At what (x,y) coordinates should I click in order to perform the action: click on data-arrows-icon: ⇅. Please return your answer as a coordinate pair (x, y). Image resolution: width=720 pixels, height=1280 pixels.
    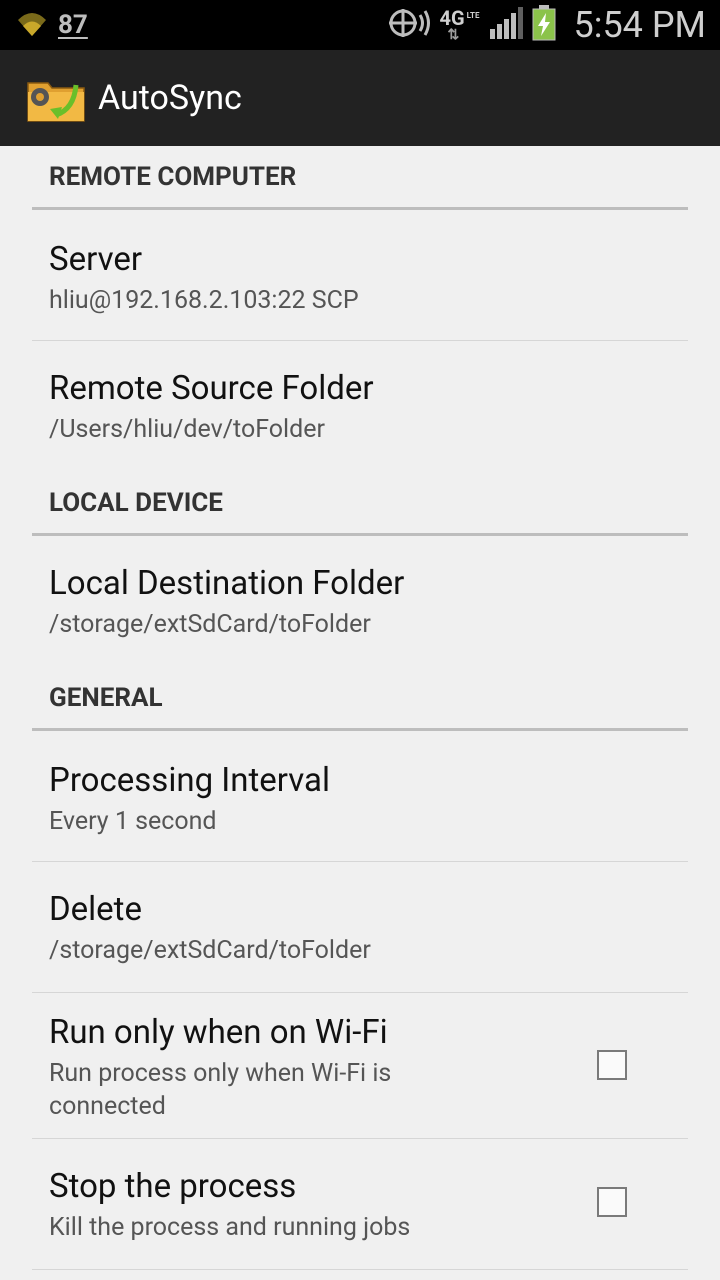
    Looking at the image, I should click on (453, 35).